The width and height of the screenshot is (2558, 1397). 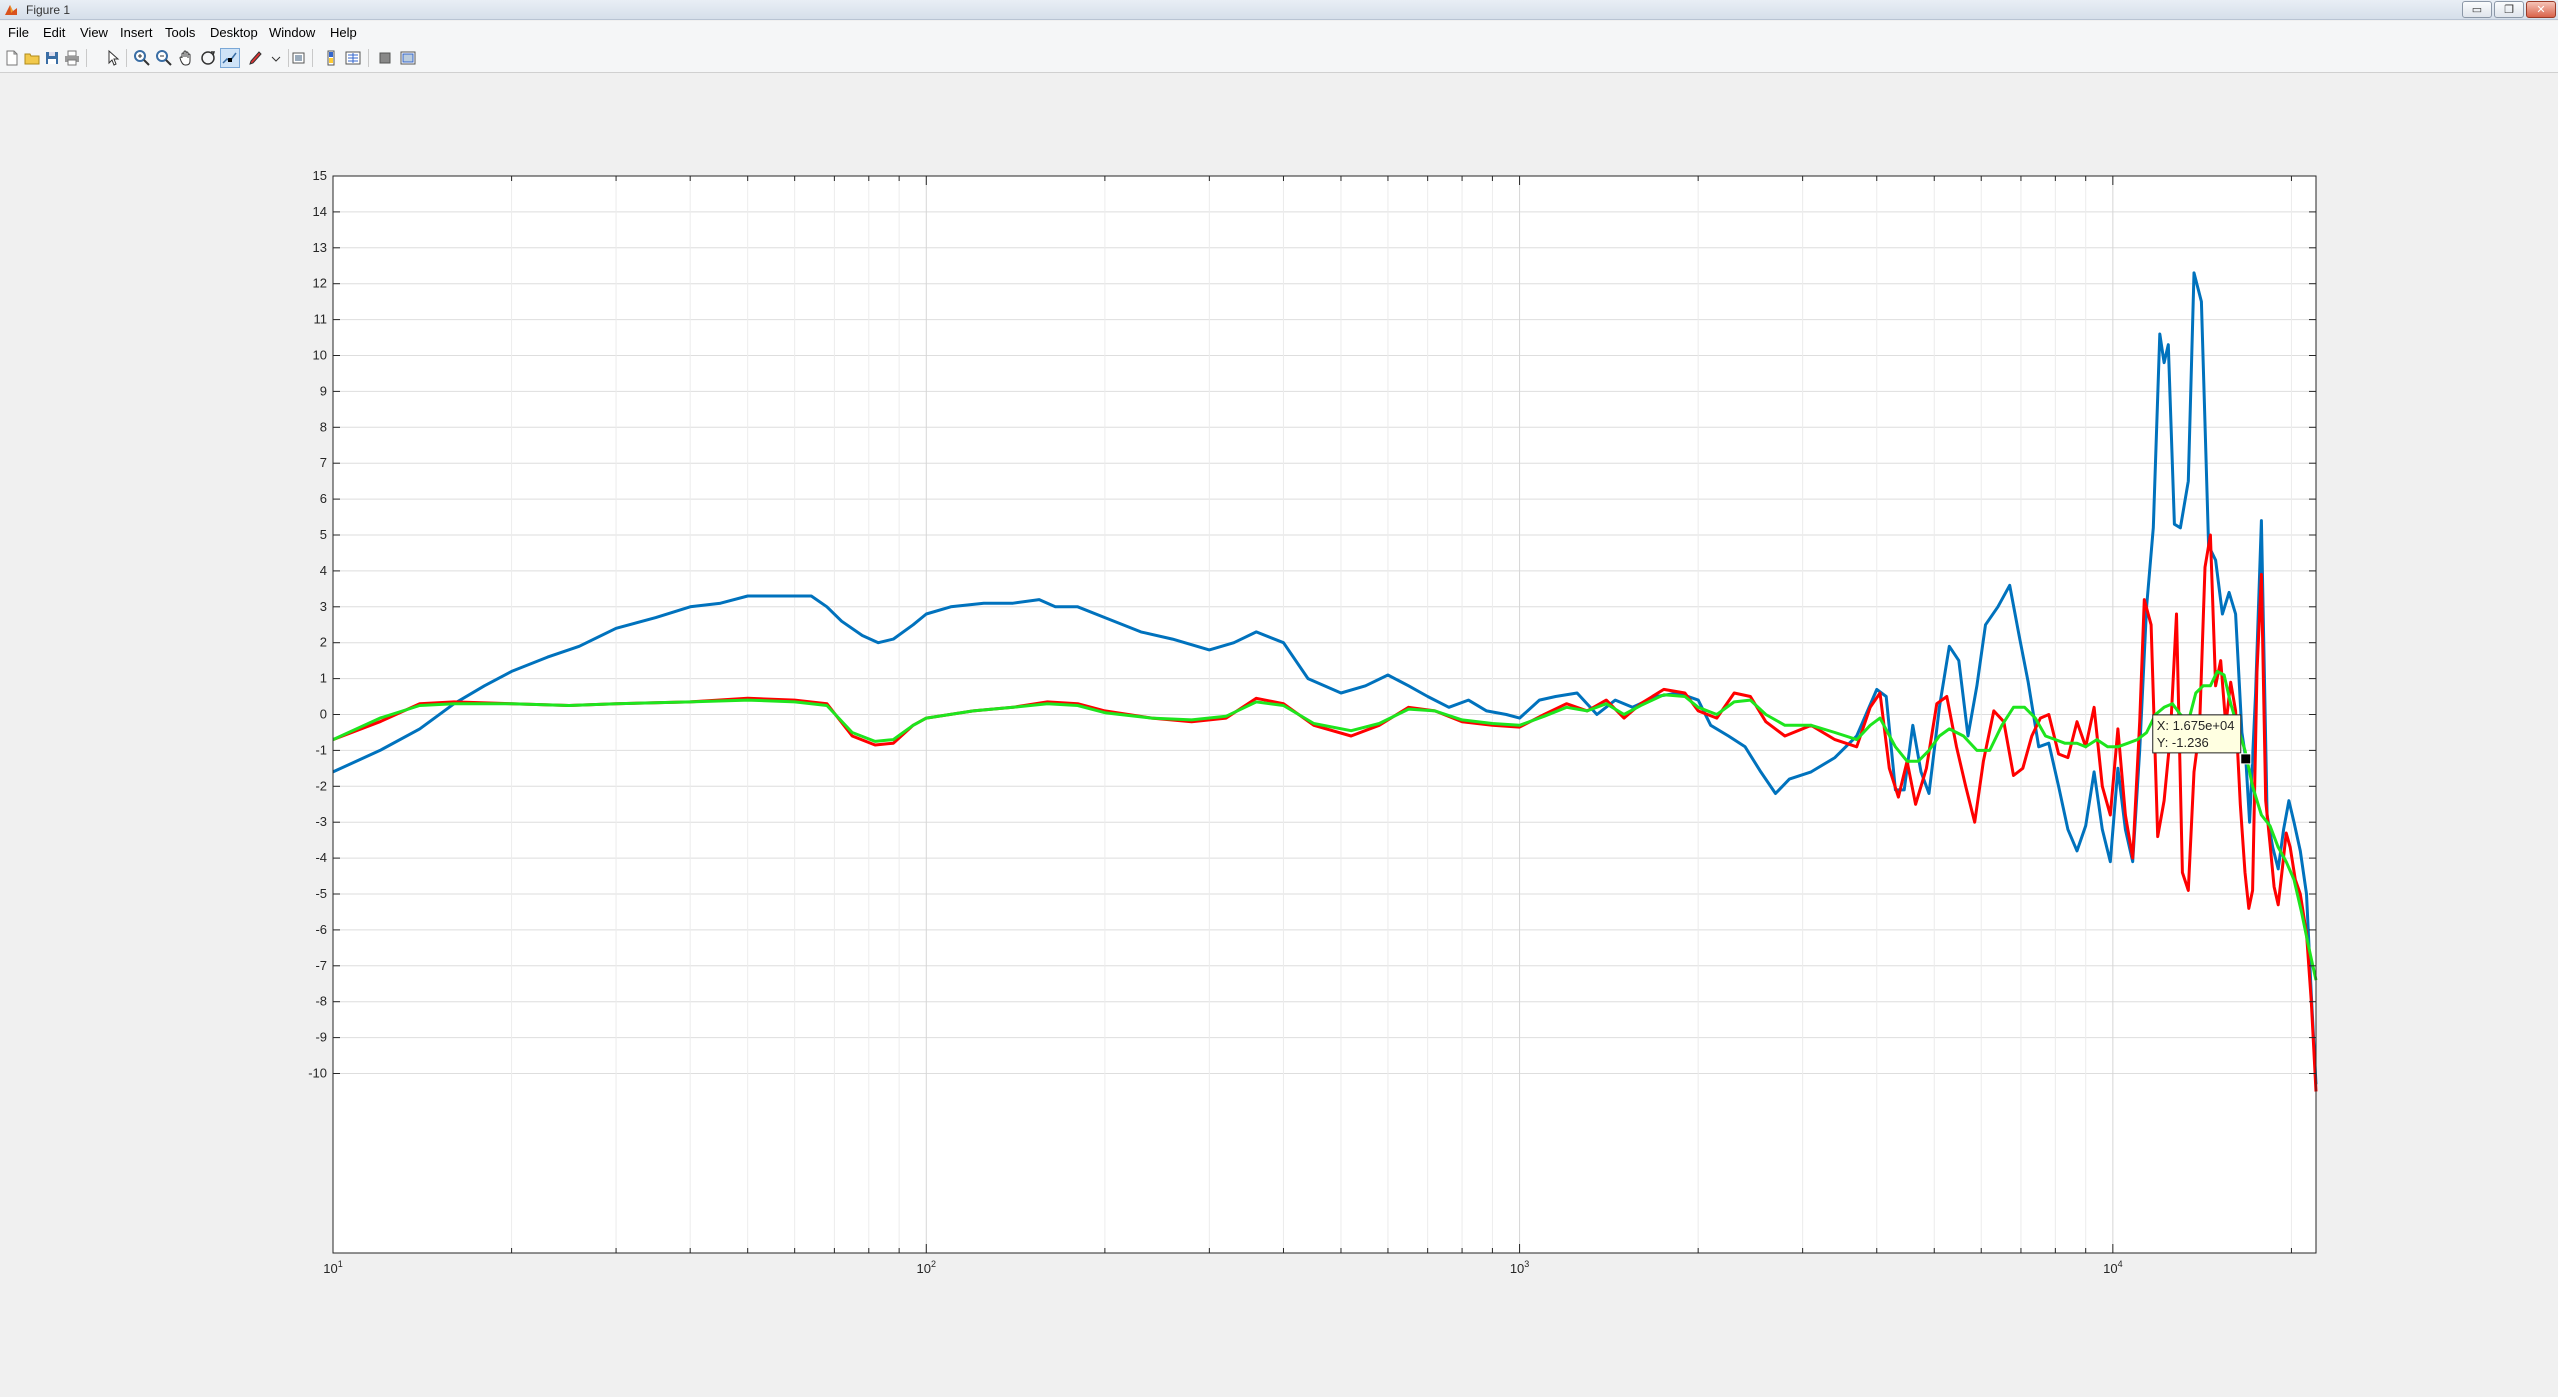 What do you see at coordinates (323, 642) in the screenshot?
I see `y-tick-label: 2` at bounding box center [323, 642].